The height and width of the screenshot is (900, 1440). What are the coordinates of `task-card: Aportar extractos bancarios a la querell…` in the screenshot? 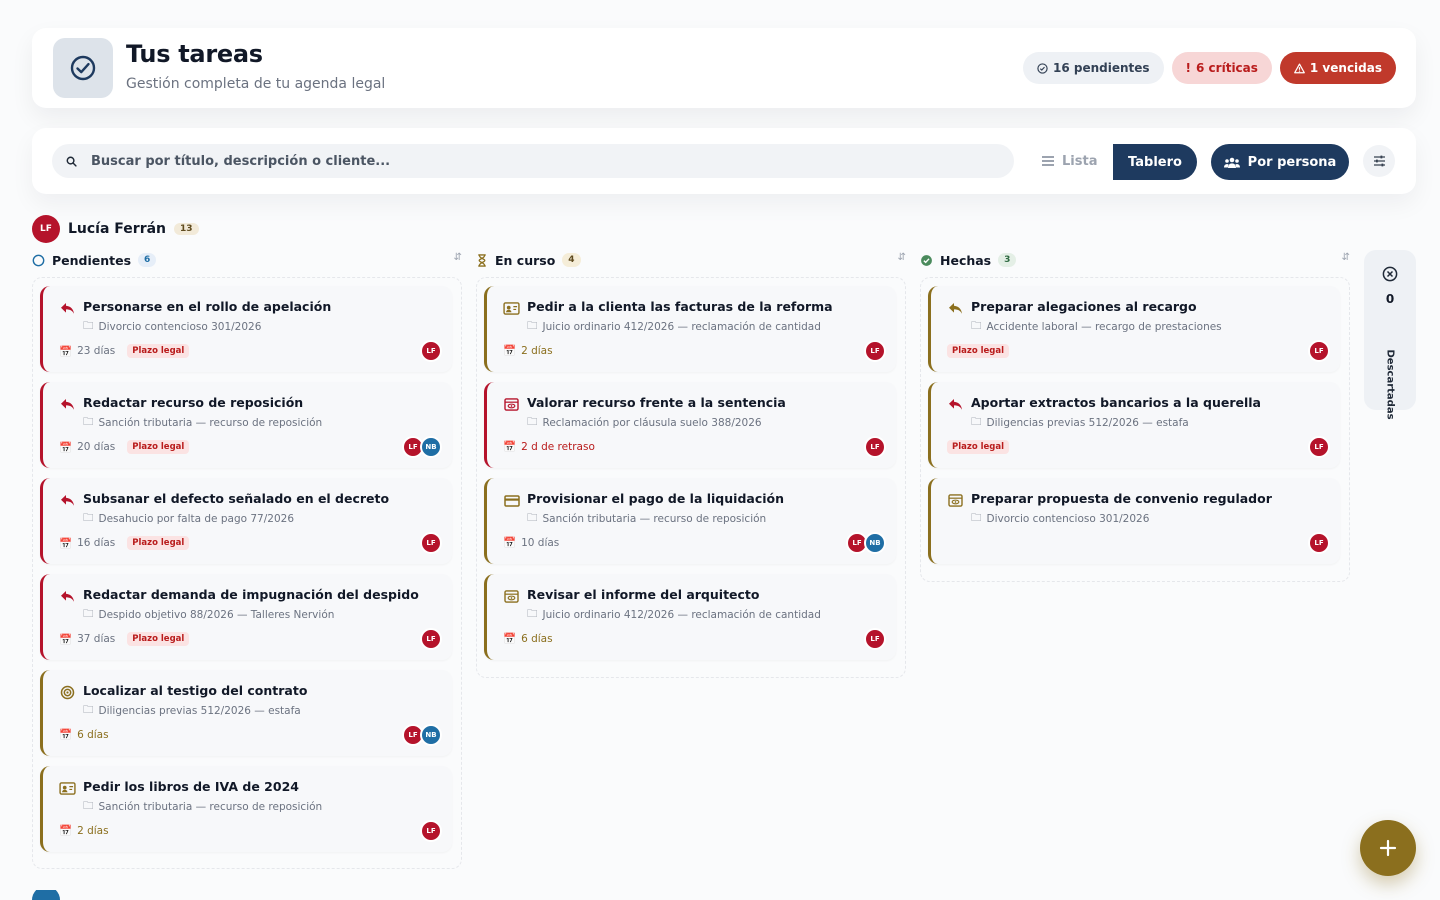 It's located at (1134, 425).